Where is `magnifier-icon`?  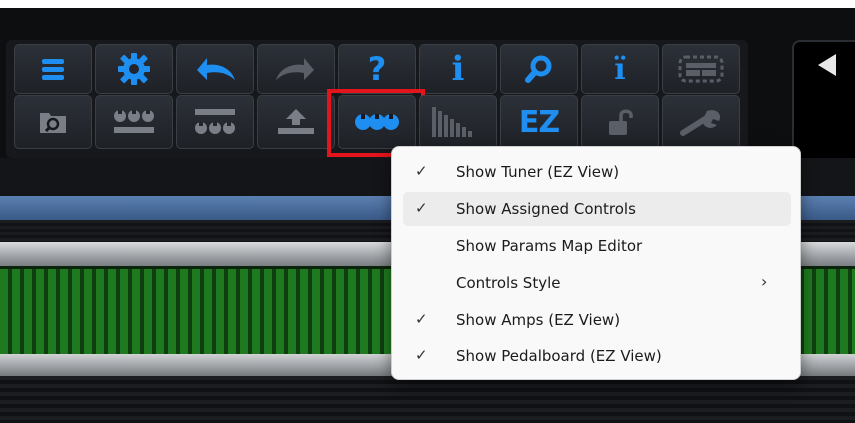 magnifier-icon is located at coordinates (538, 69).